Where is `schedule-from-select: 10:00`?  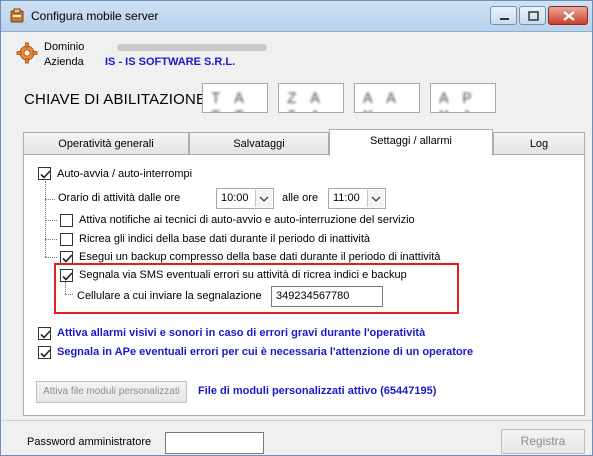 schedule-from-select: 10:00 is located at coordinates (245, 198).